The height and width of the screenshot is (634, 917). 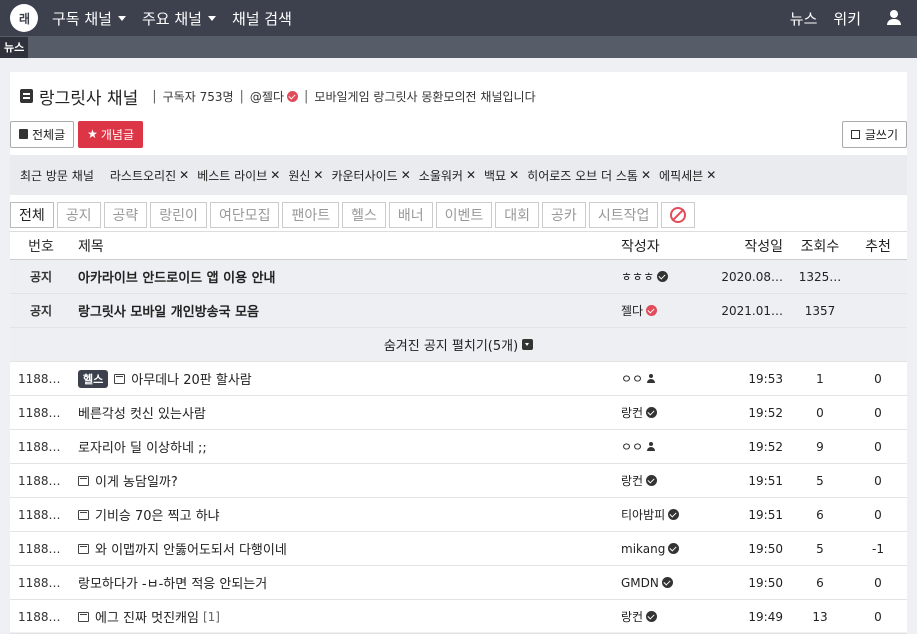 I want to click on recent-channel-item: 백묘 ✕, so click(x=501, y=175).